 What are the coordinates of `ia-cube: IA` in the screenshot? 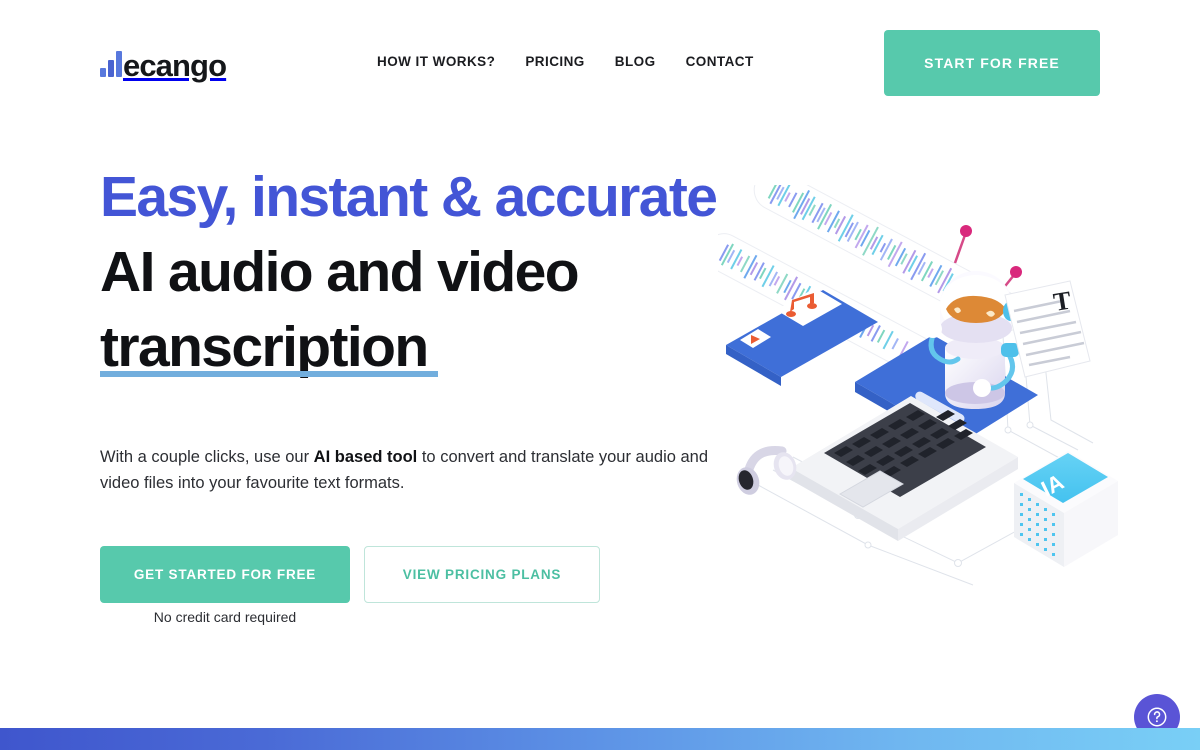 It's located at (1066, 509).